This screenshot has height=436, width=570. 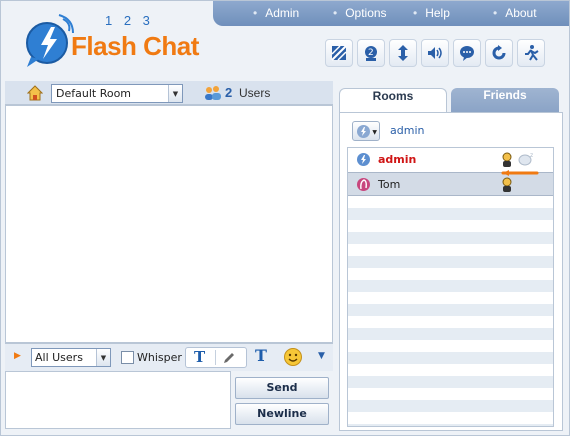 I want to click on svg-text: 2, so click(x=371, y=53).